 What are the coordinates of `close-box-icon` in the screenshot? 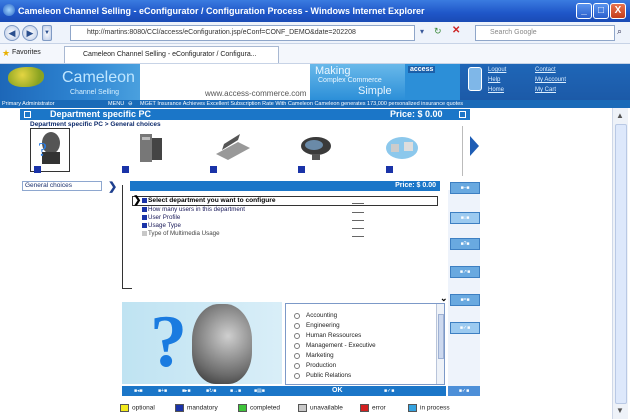 It's located at (462, 114).